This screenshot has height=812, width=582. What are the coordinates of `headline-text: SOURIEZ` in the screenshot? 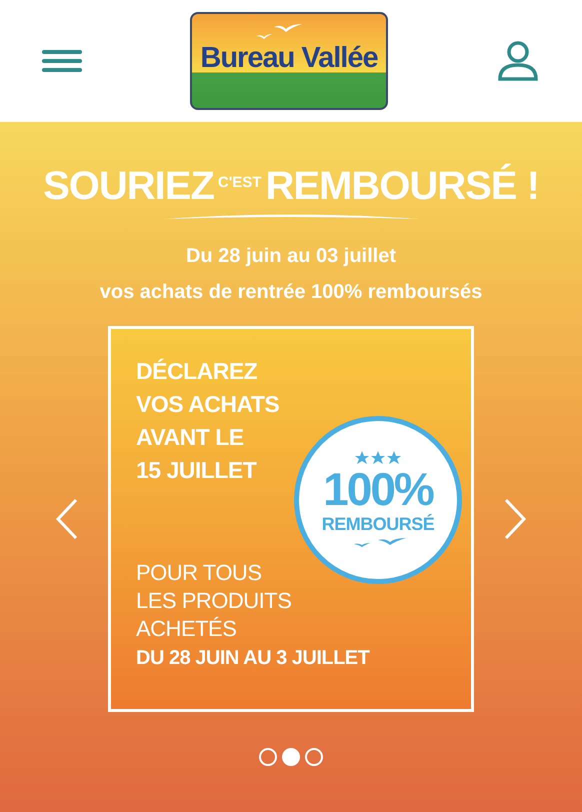 It's located at (128, 186).